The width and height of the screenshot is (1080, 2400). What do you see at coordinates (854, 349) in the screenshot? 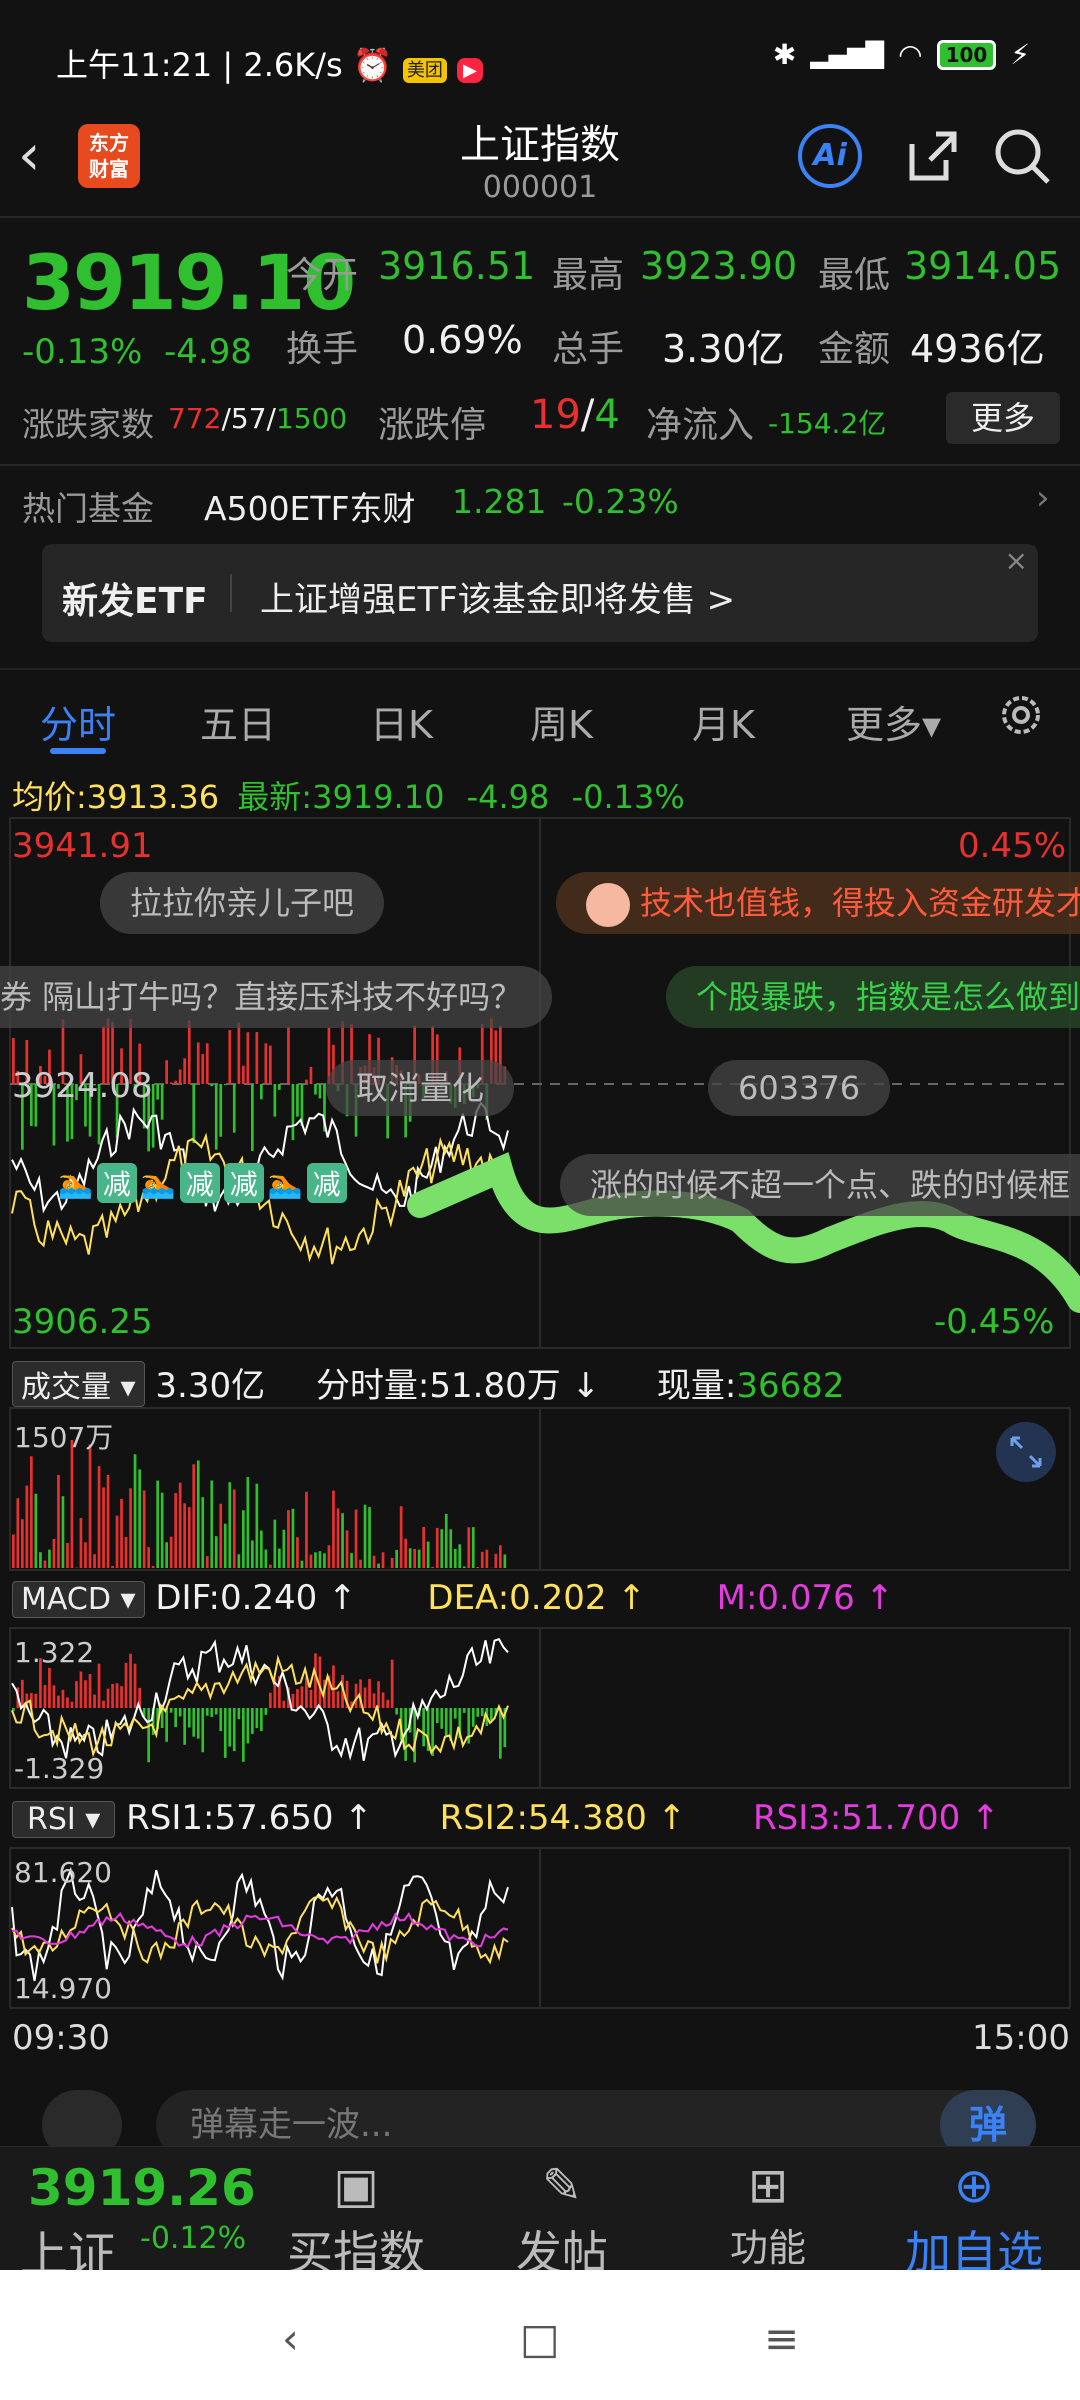
I see `amount-label: 金额` at bounding box center [854, 349].